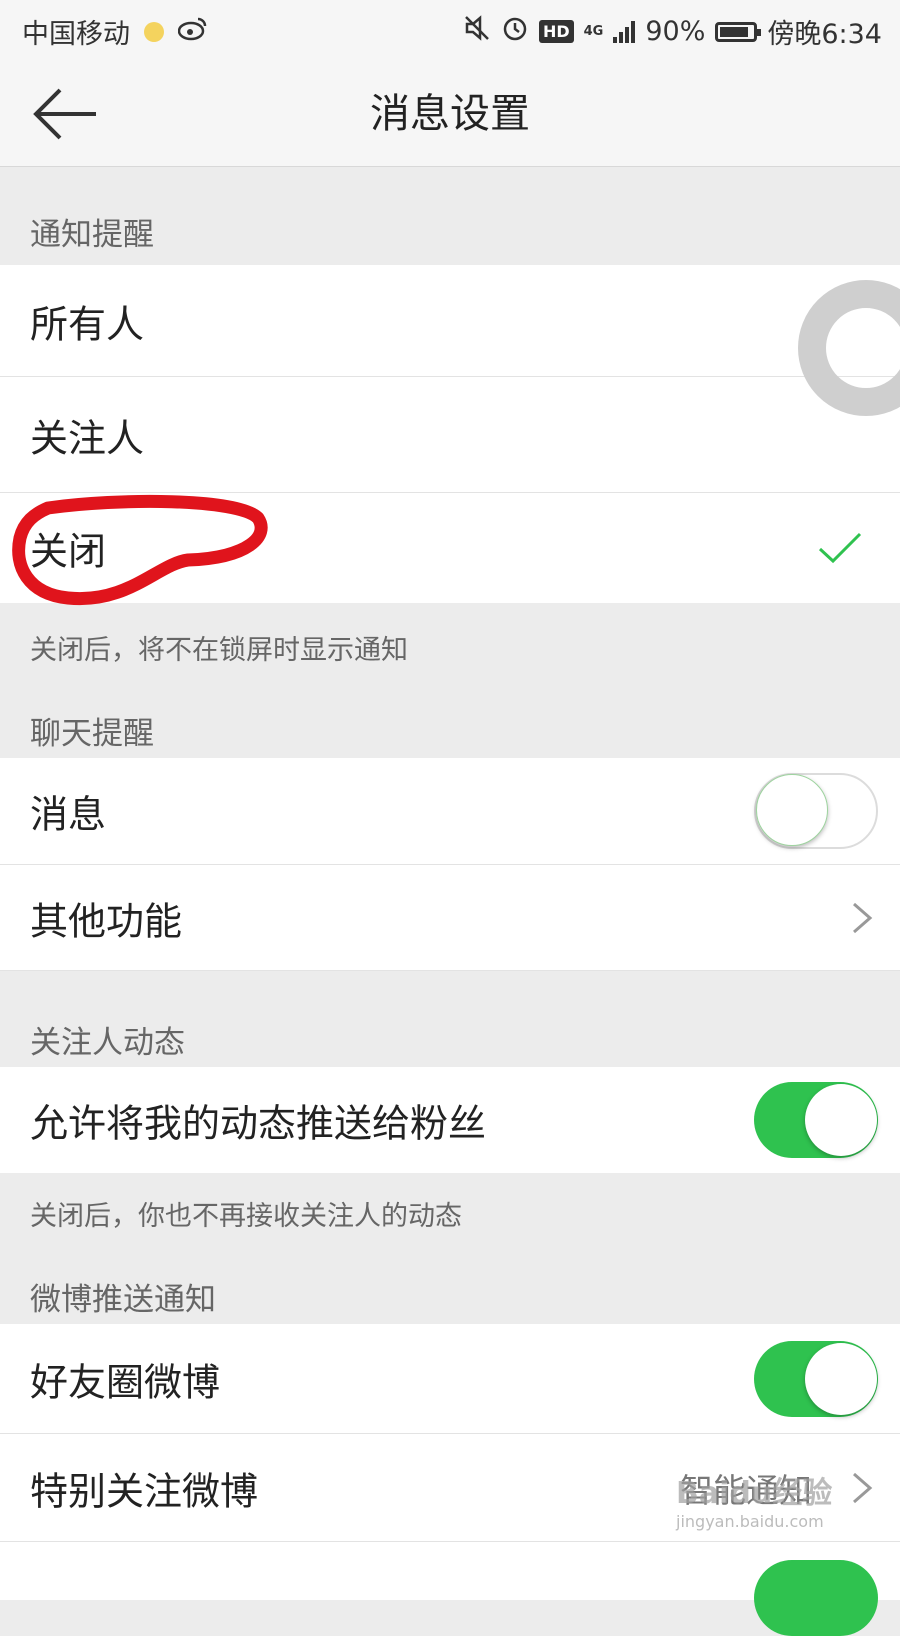 This screenshot has width=900, height=1636. I want to click on network-type: 4G, so click(593, 31).